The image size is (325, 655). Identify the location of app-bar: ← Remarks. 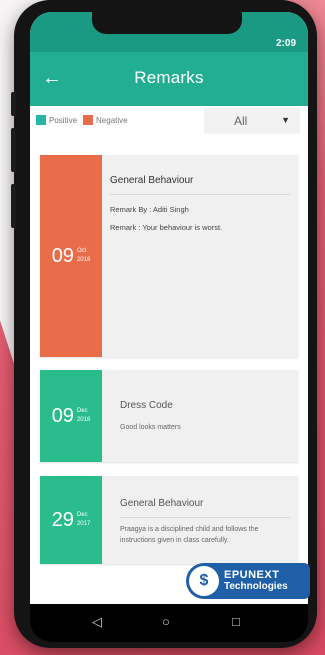
(169, 79).